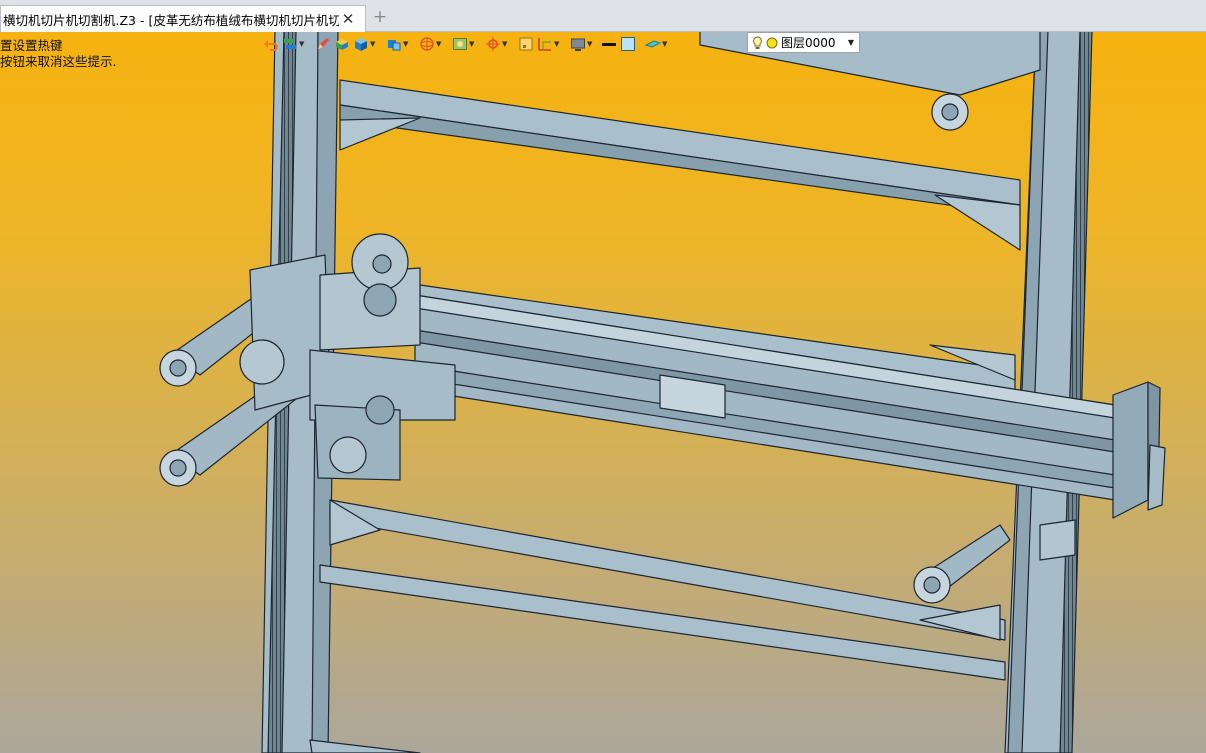 This screenshot has width=1206, height=753. What do you see at coordinates (460, 44) in the screenshot?
I see `picture-icon` at bounding box center [460, 44].